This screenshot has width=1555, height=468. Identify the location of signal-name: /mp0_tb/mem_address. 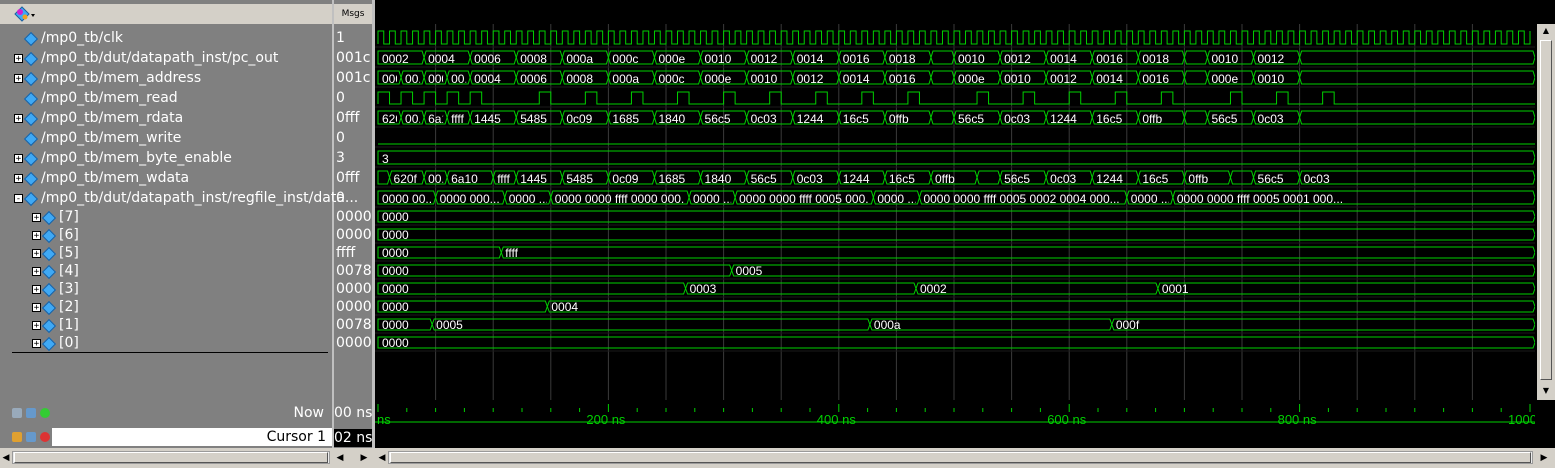
(121, 78).